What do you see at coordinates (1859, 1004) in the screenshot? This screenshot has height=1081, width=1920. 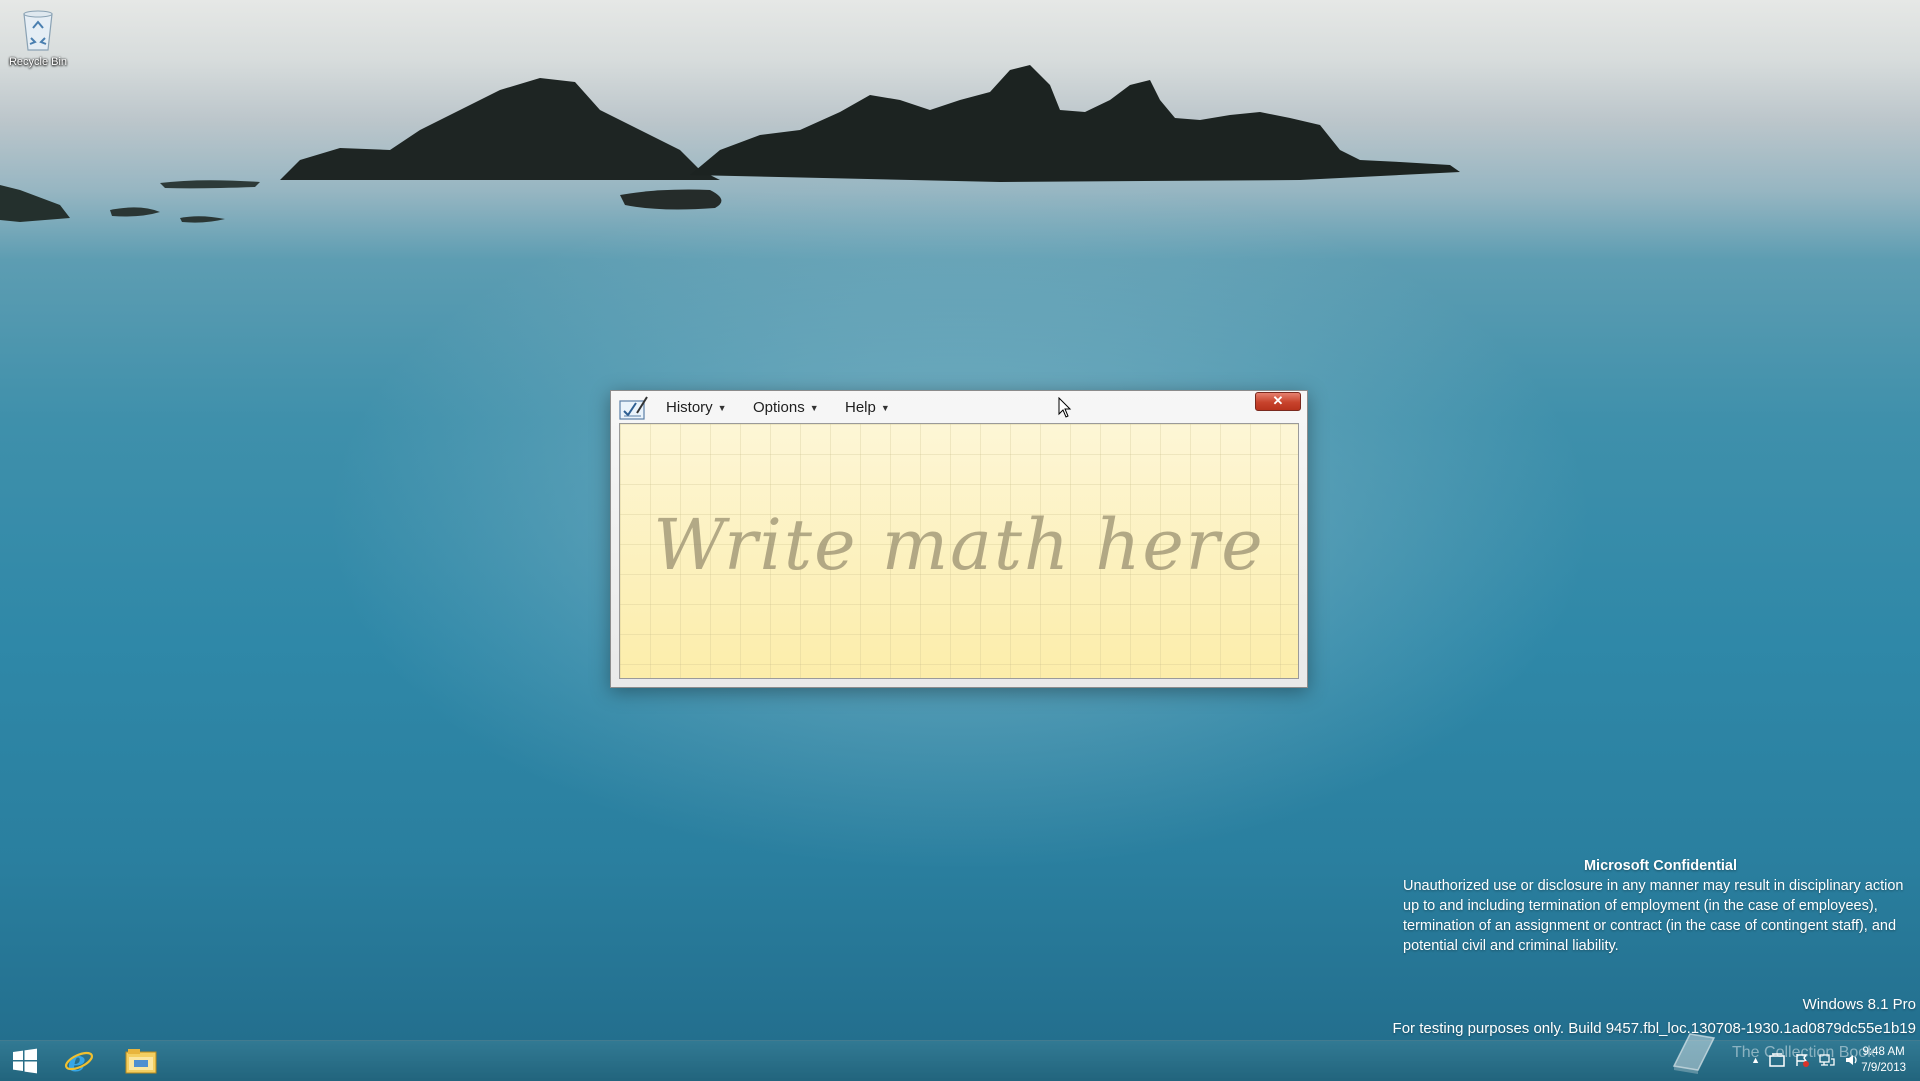 I see `windows-edition-text: Windows 8.1 Pro` at bounding box center [1859, 1004].